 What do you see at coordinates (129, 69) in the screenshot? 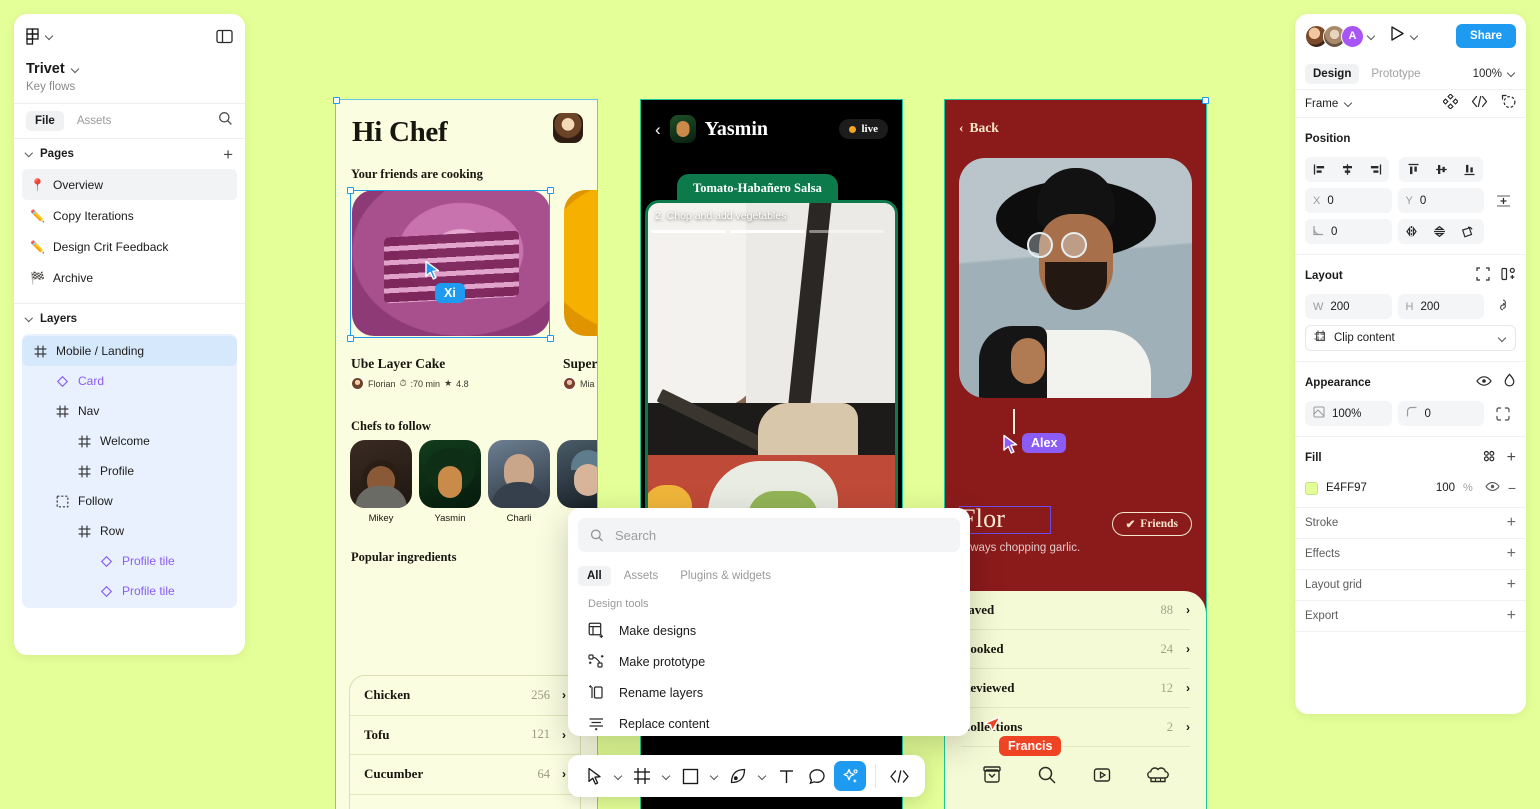
I see `file-name-button: Trivet` at bounding box center [129, 69].